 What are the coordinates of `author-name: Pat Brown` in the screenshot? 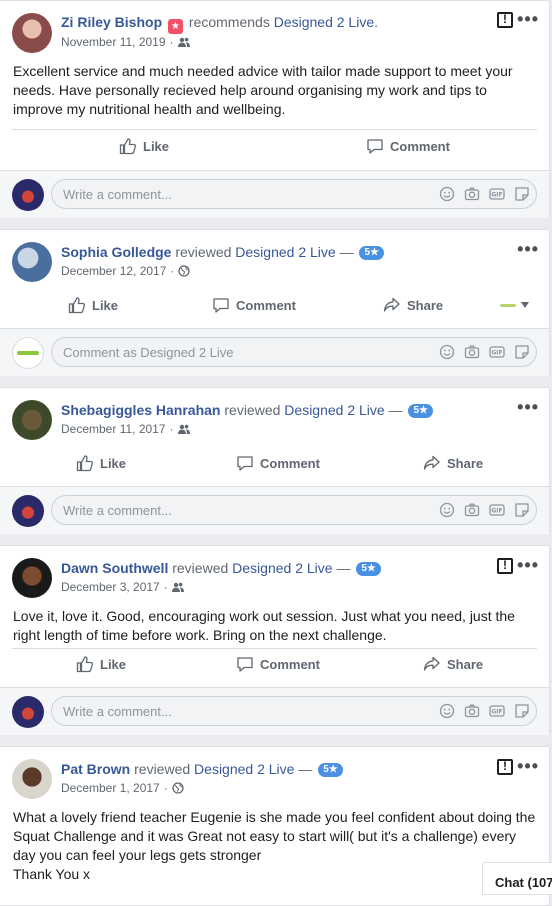 It's located at (95, 769).